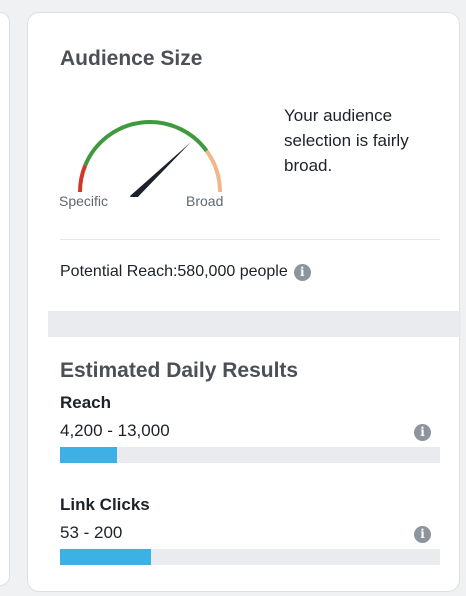 The height and width of the screenshot is (596, 466). I want to click on link-clicks-range: 53 - 200, so click(91, 532).